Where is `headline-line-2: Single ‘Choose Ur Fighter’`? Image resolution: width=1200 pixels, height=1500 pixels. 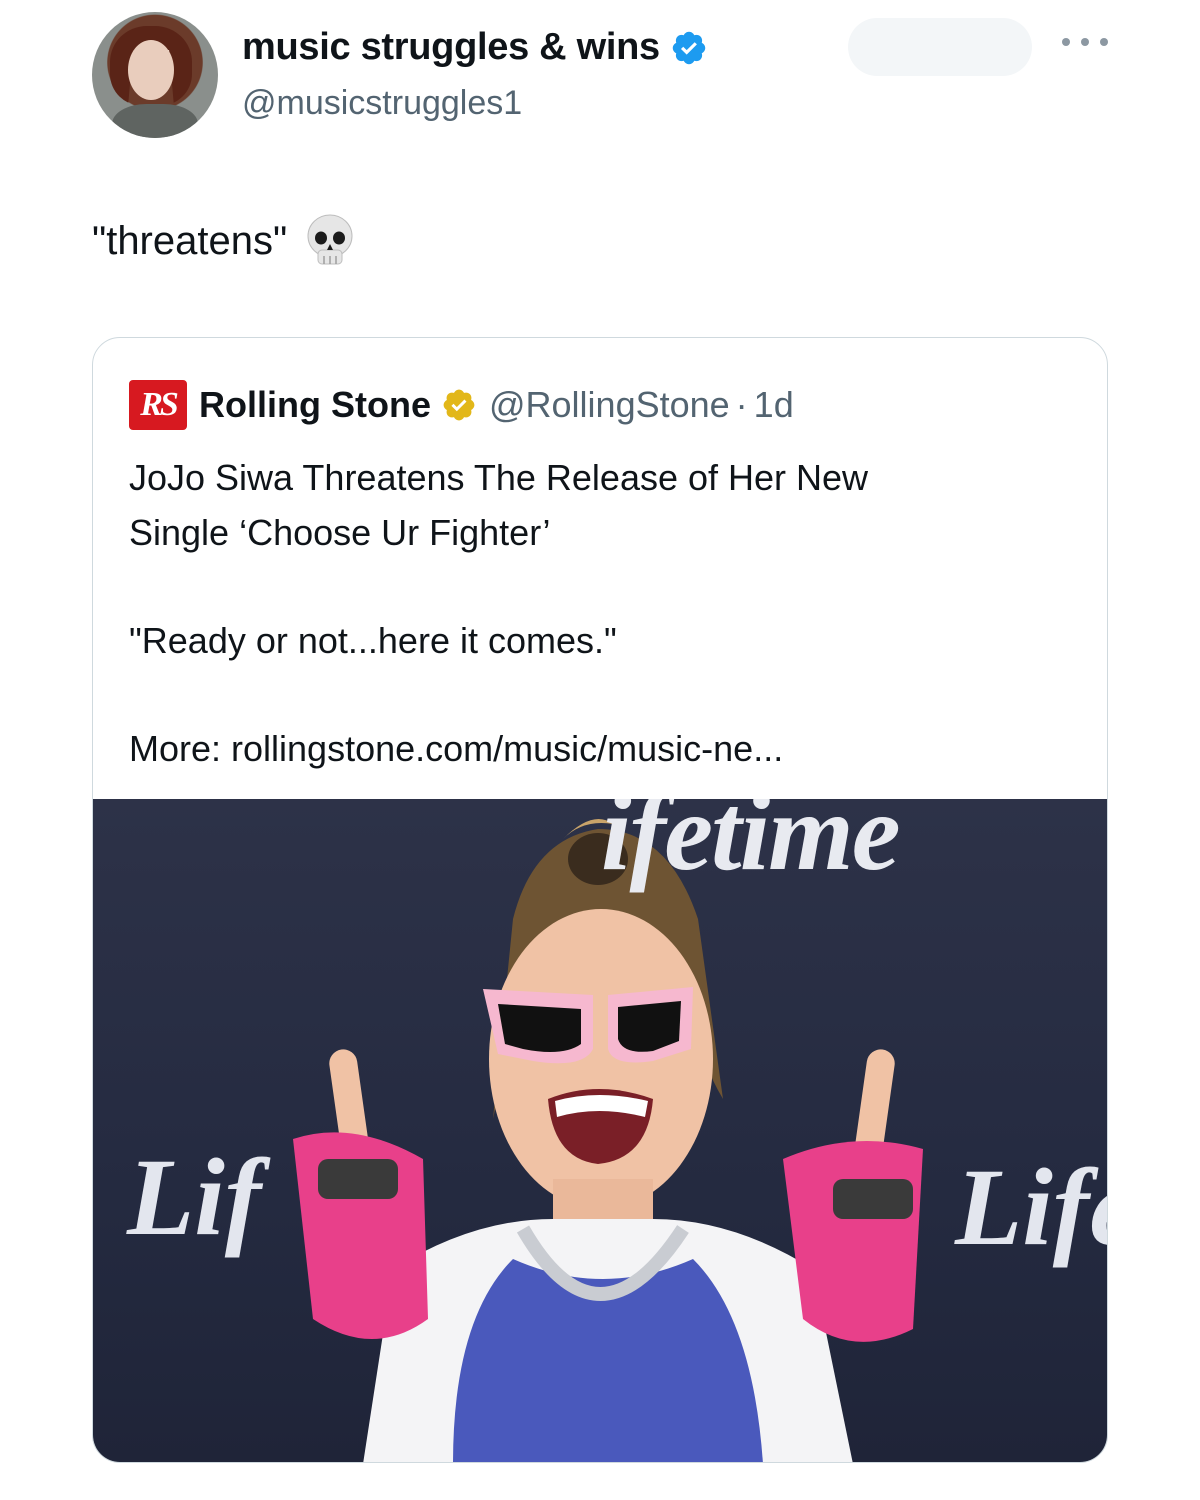
headline-line-2: Single ‘Choose Ur Fighter’ is located at coordinates (340, 532).